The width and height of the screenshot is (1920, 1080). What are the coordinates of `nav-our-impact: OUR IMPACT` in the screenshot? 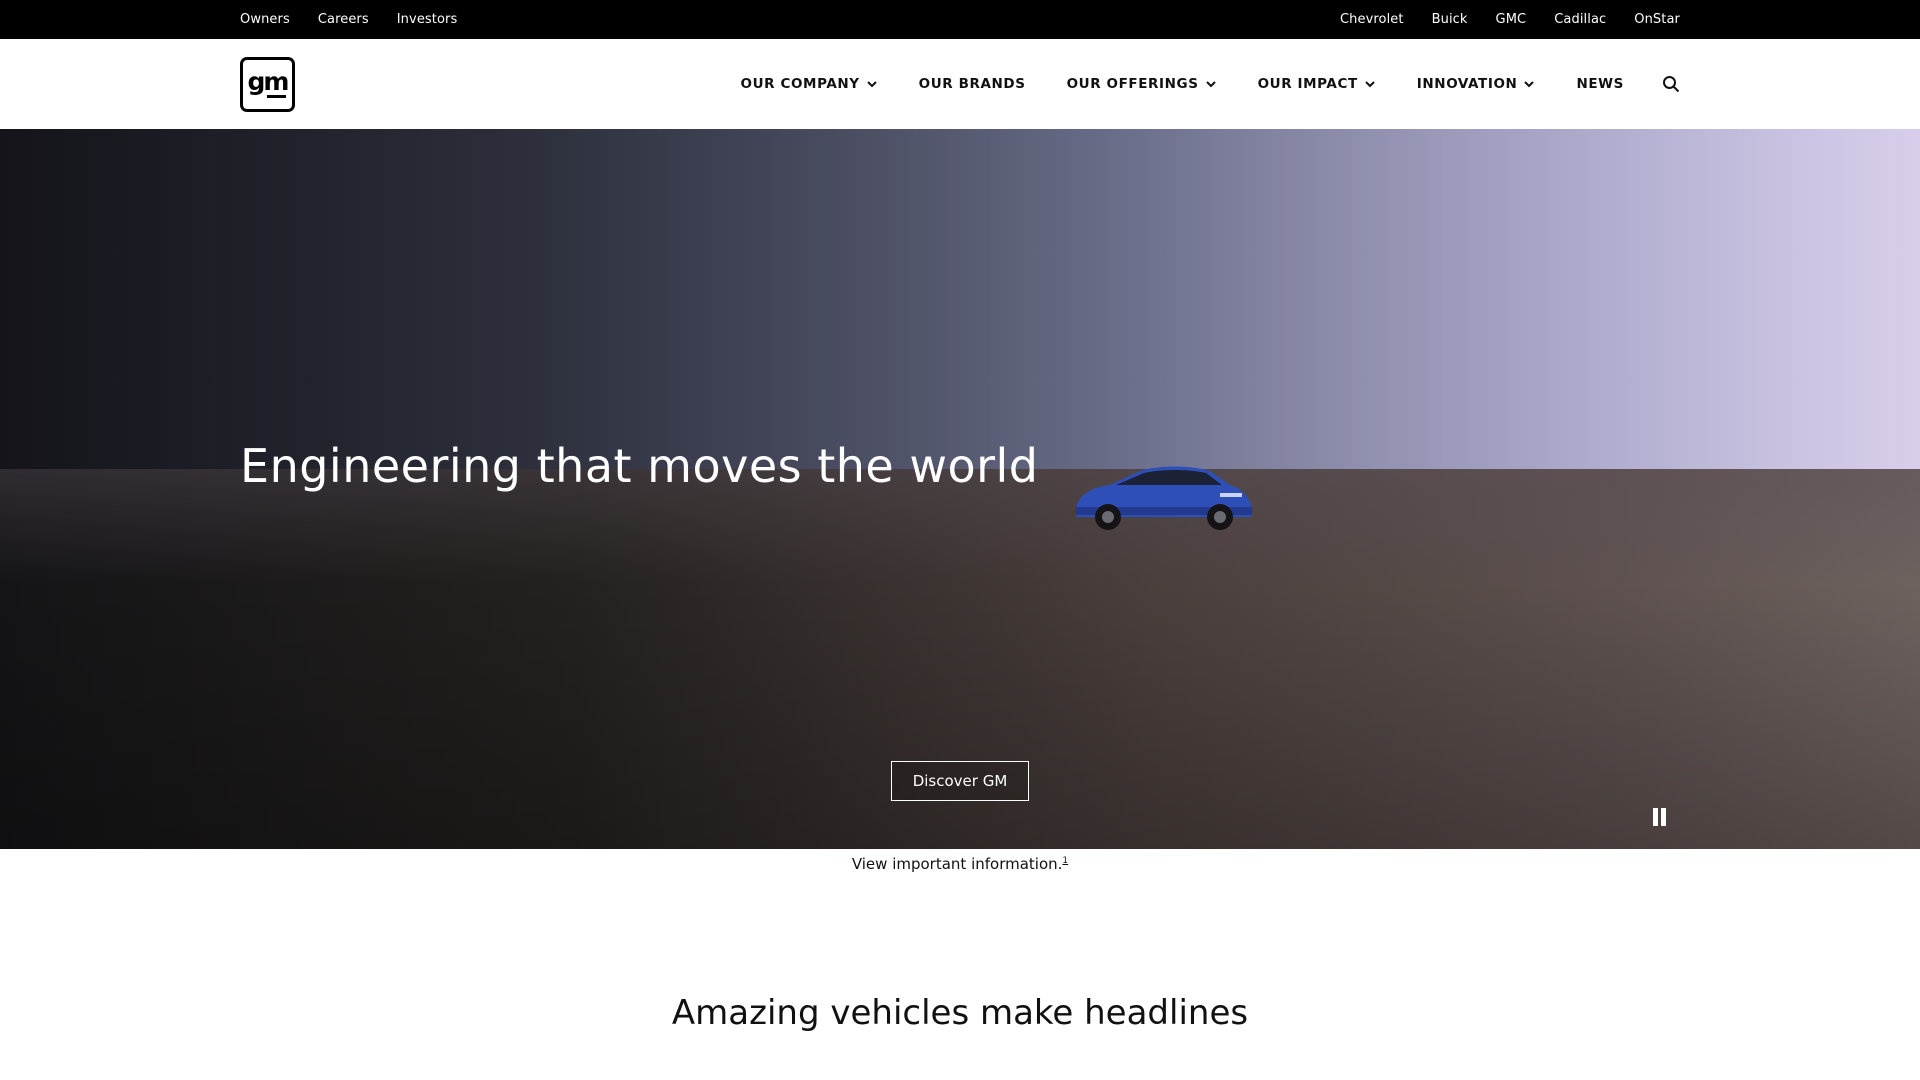 It's located at (1317, 84).